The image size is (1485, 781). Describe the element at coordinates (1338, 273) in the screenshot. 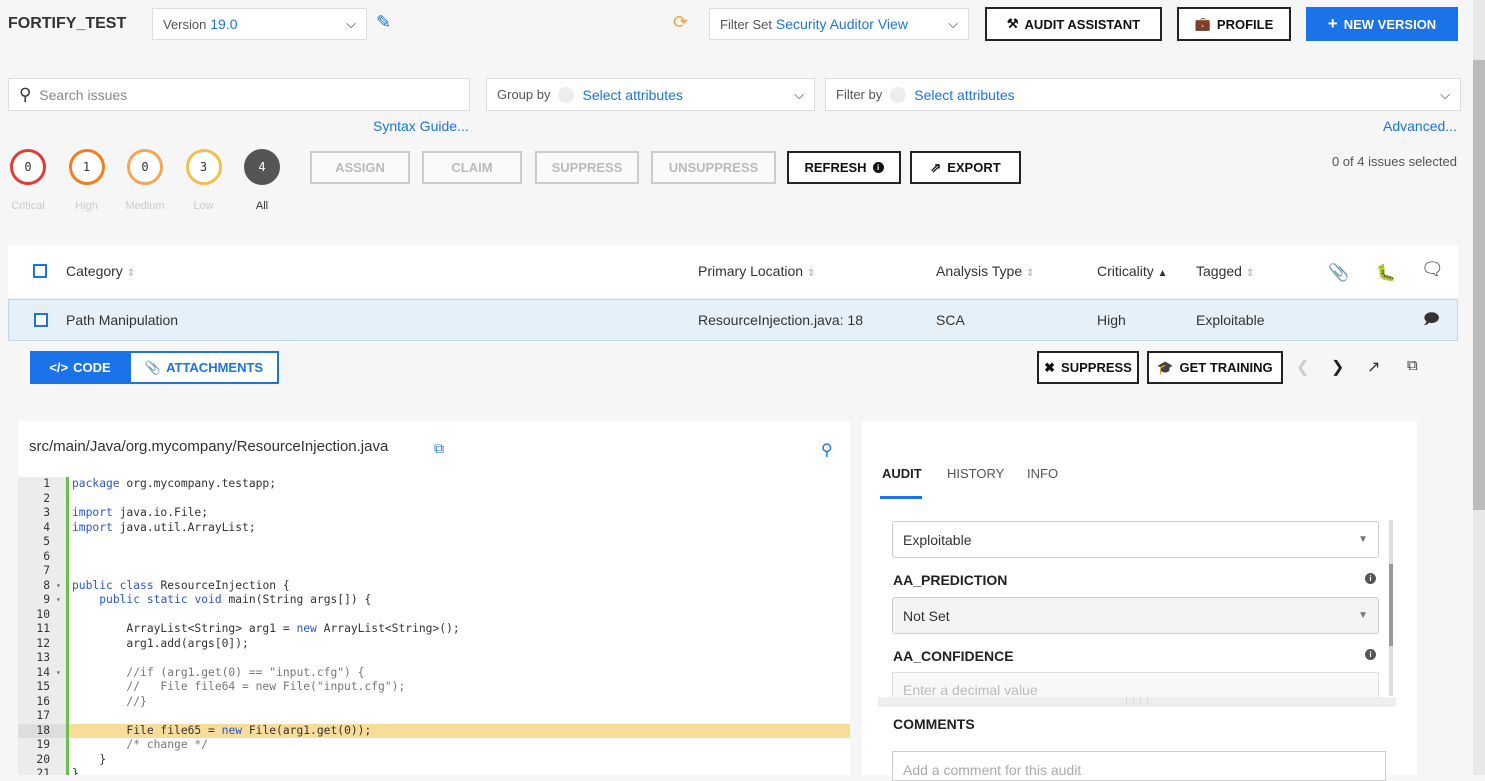

I see `paperclip-icon: 📎` at that location.